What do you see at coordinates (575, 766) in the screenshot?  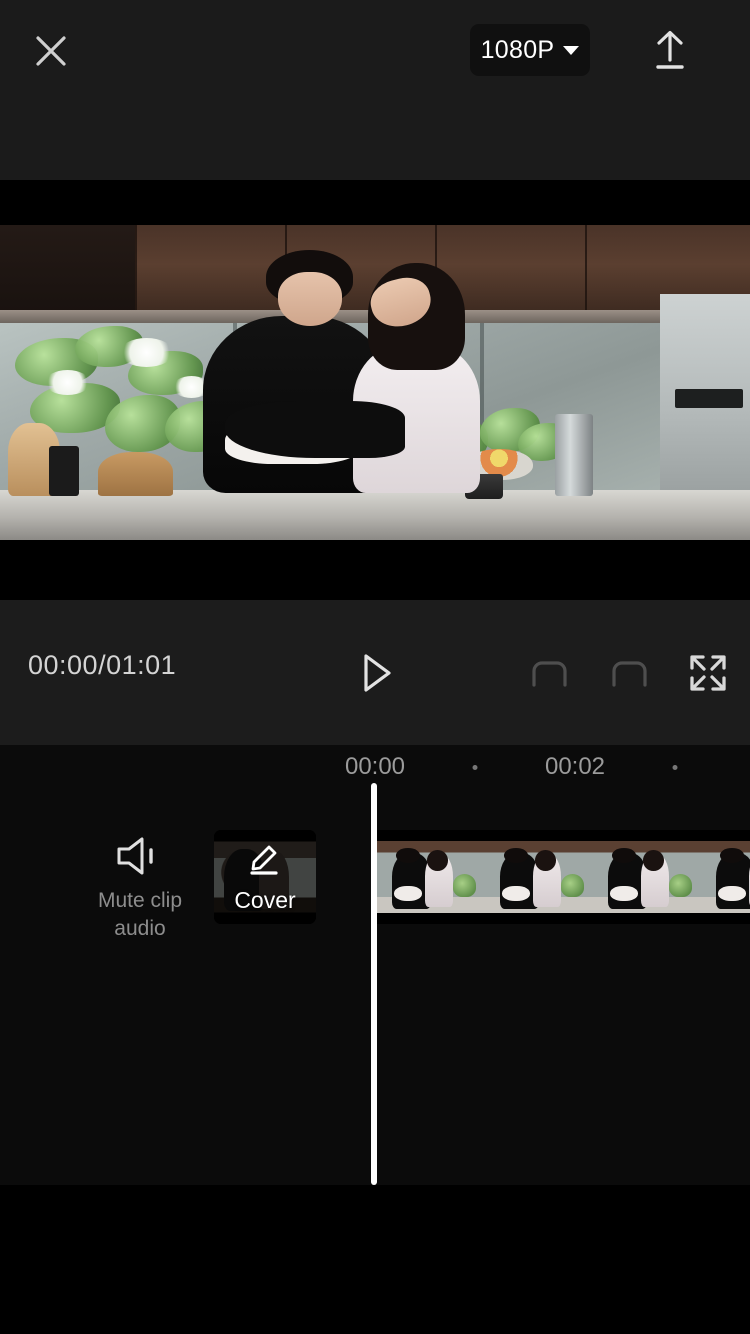 I see `ruler-tick-2: 00:02` at bounding box center [575, 766].